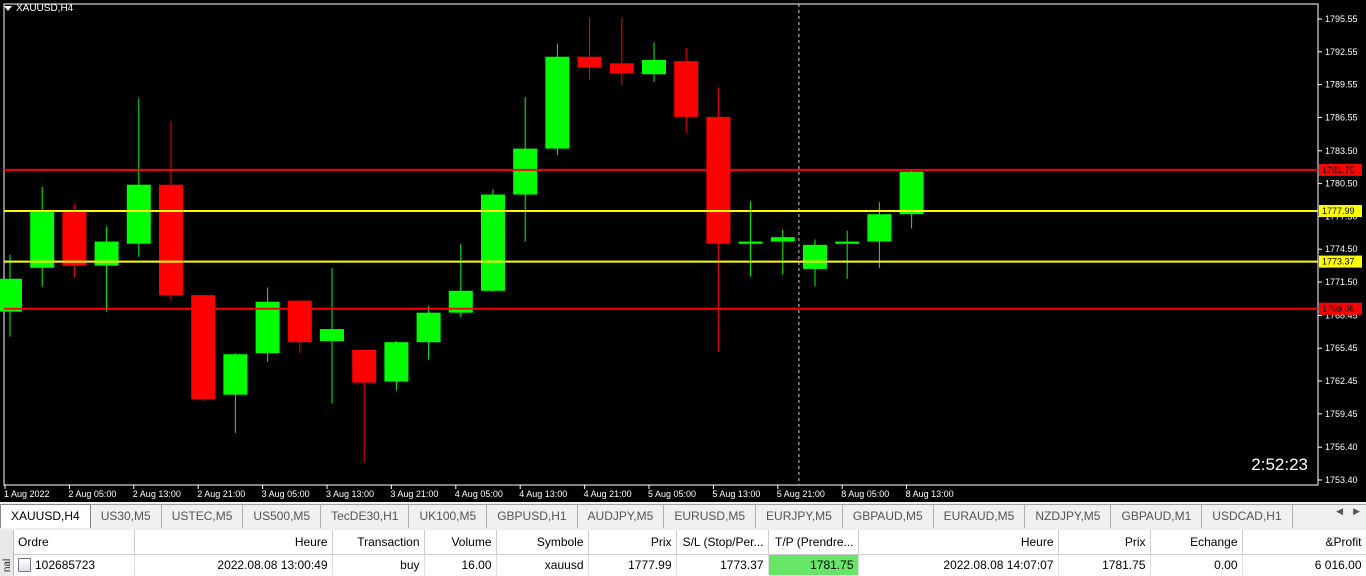  I want to click on table-cell: 16.00, so click(460, 564).